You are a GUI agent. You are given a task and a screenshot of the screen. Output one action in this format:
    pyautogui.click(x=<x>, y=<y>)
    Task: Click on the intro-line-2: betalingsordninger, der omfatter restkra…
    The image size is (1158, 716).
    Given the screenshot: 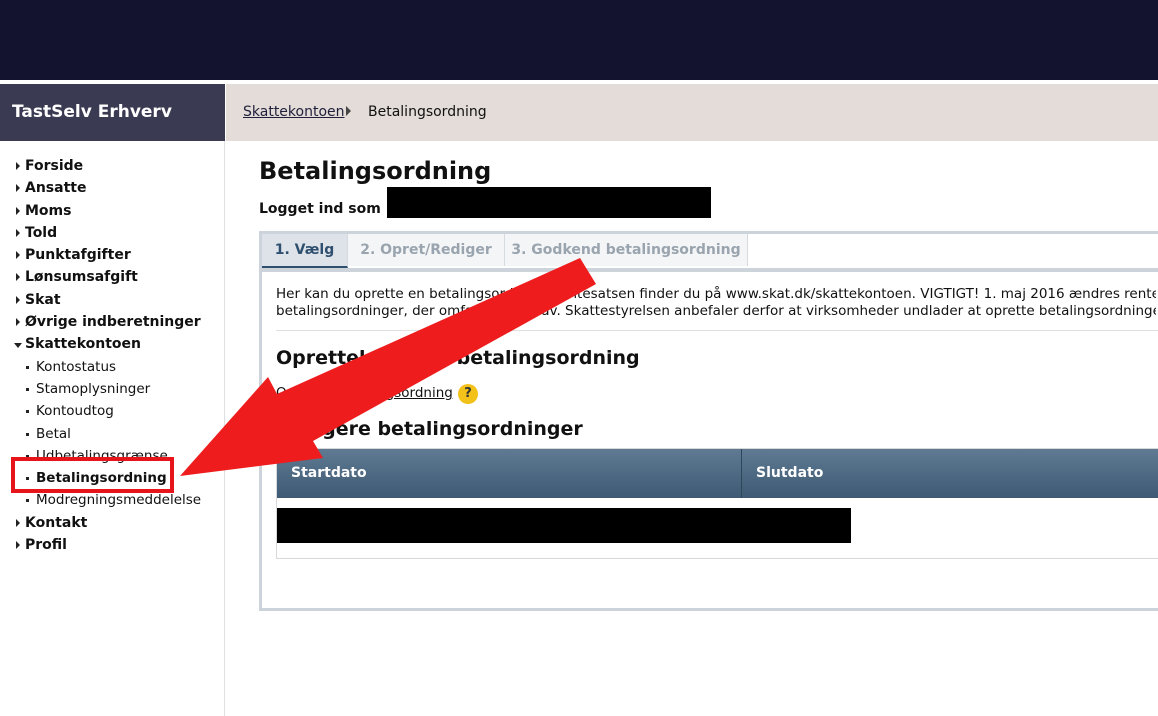 What is the action you would take?
    pyautogui.click(x=716, y=311)
    